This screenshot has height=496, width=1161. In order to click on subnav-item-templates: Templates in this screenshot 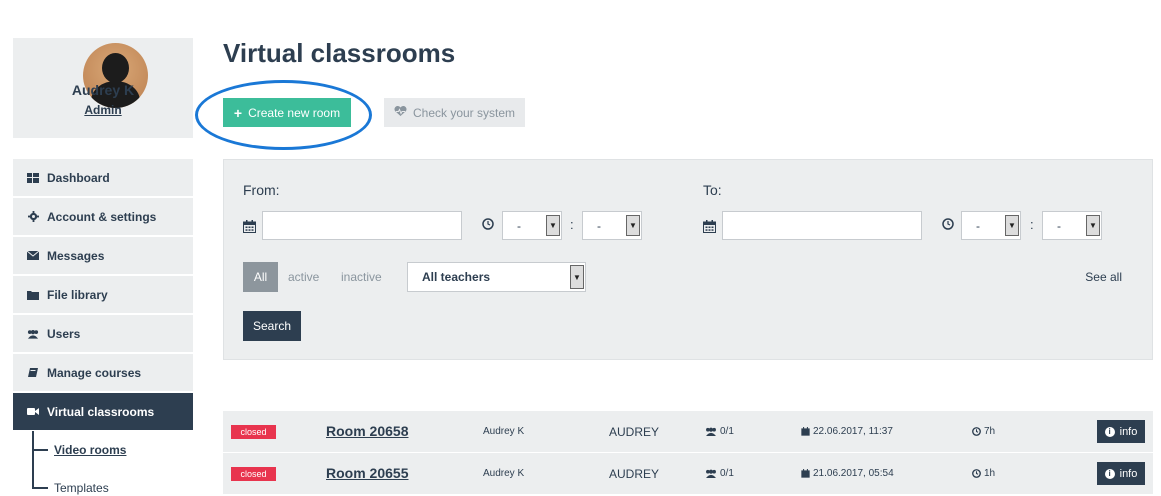, I will do `click(70, 487)`.